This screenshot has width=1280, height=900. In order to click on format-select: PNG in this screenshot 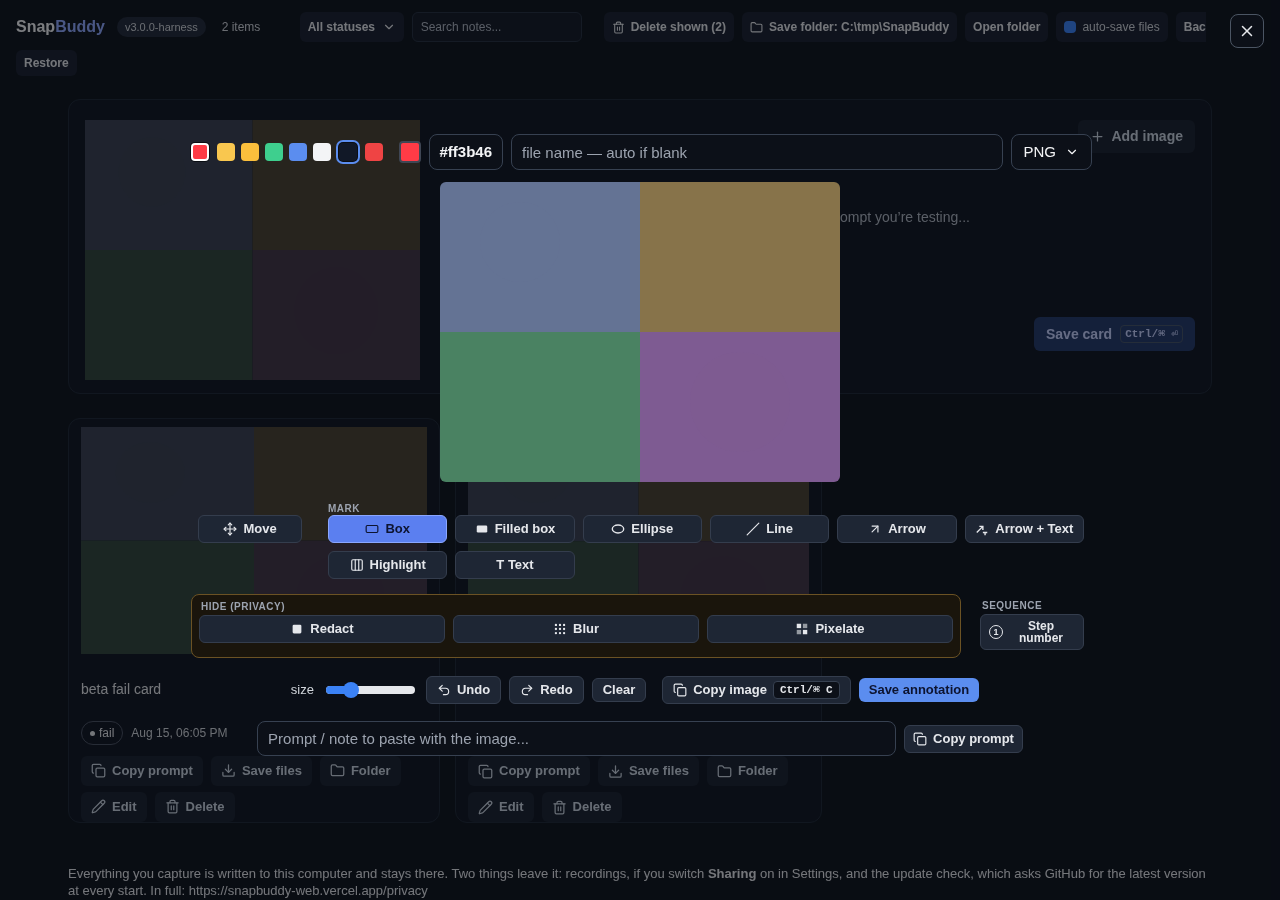, I will do `click(1051, 152)`.